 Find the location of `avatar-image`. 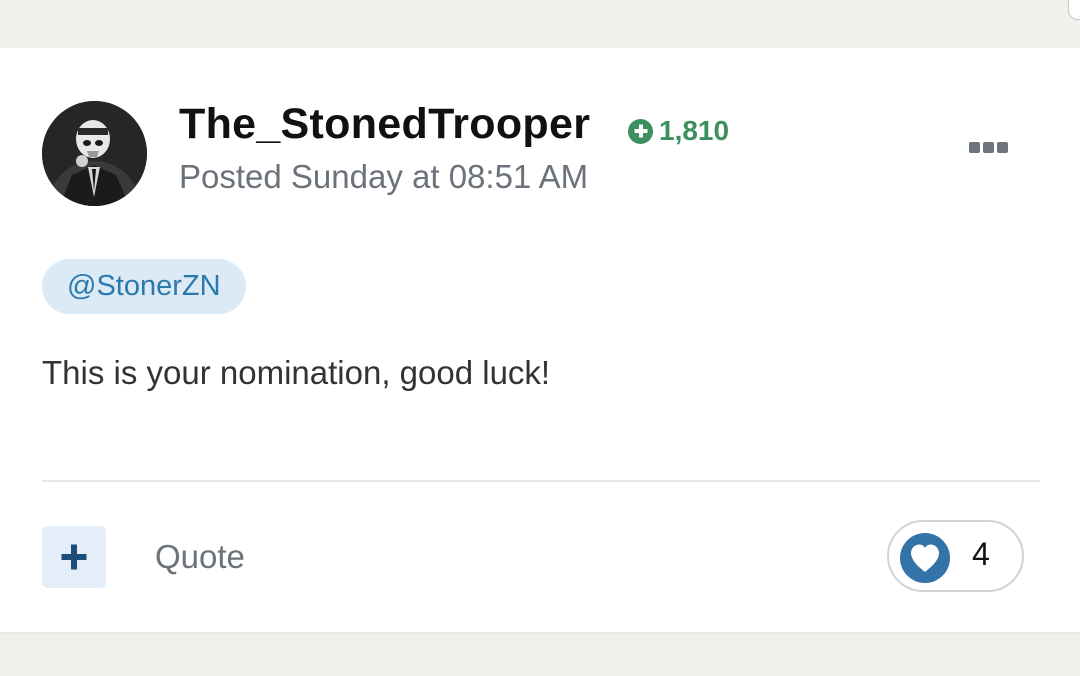

avatar-image is located at coordinates (94, 153).